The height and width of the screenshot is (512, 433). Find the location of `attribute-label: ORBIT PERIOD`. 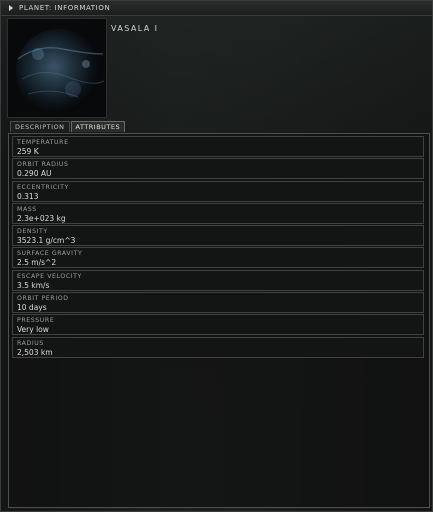

attribute-label: ORBIT PERIOD is located at coordinates (43, 299).